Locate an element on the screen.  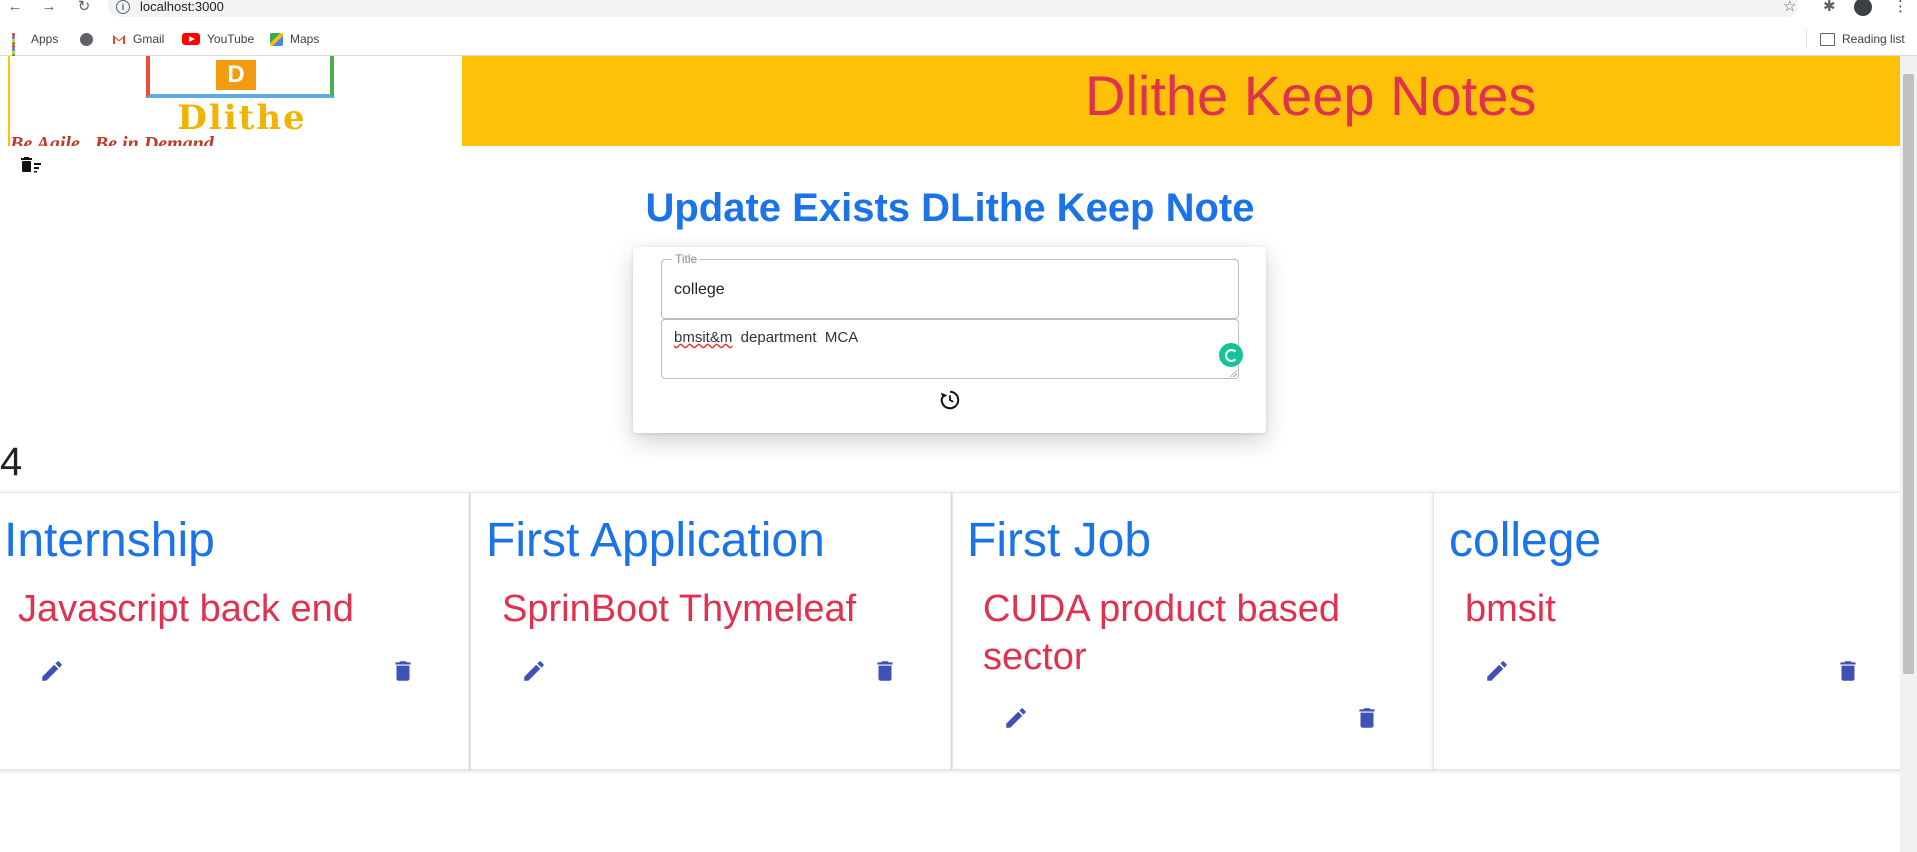
reading-list: Reading list is located at coordinates (1862, 39).